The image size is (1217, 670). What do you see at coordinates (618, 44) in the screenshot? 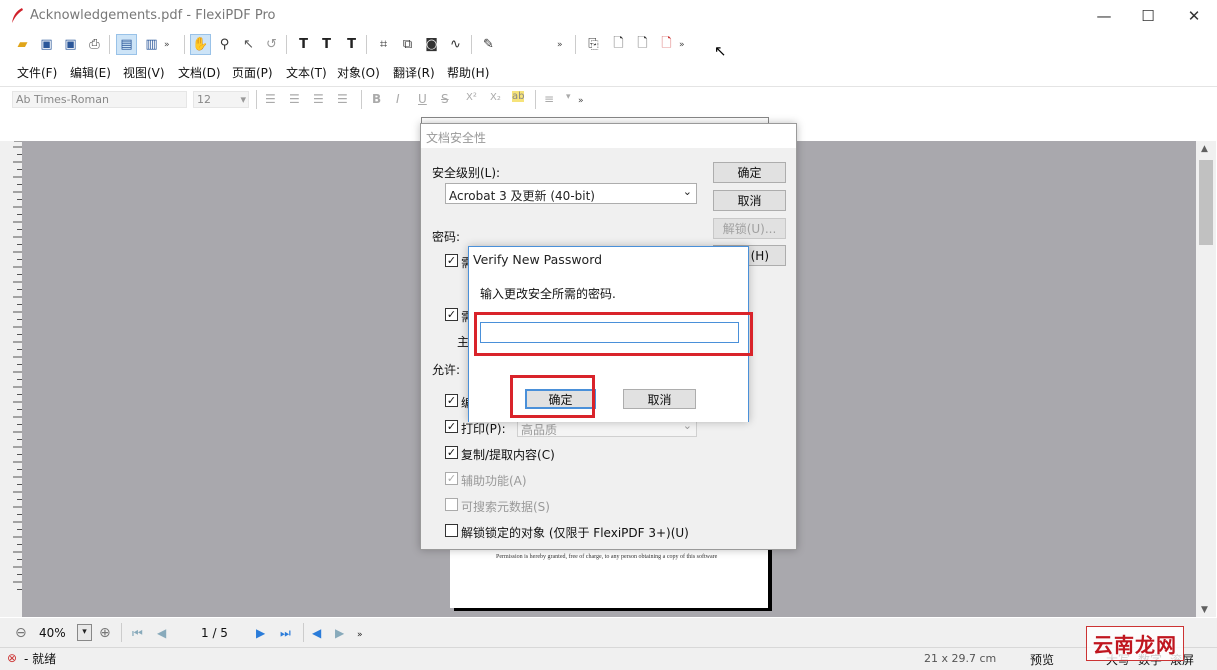
I see `new-page-icon: 🗋` at bounding box center [618, 44].